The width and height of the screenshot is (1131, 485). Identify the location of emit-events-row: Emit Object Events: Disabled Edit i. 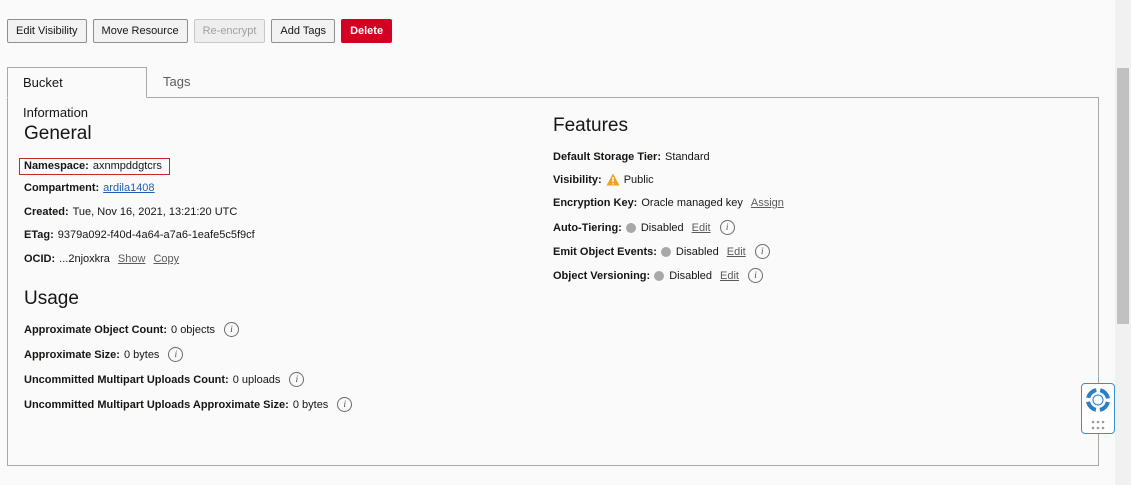
(661, 251).